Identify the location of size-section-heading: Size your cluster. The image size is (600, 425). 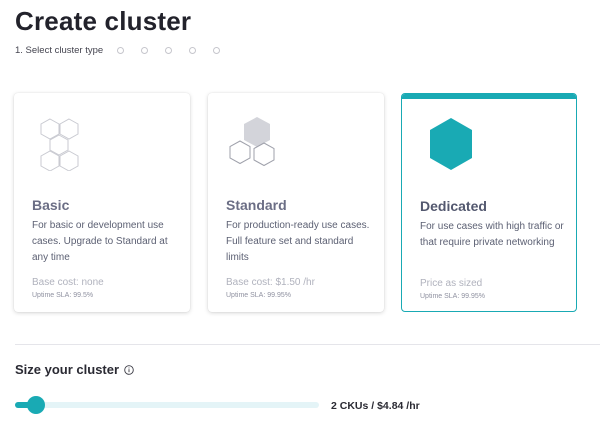
(74, 369).